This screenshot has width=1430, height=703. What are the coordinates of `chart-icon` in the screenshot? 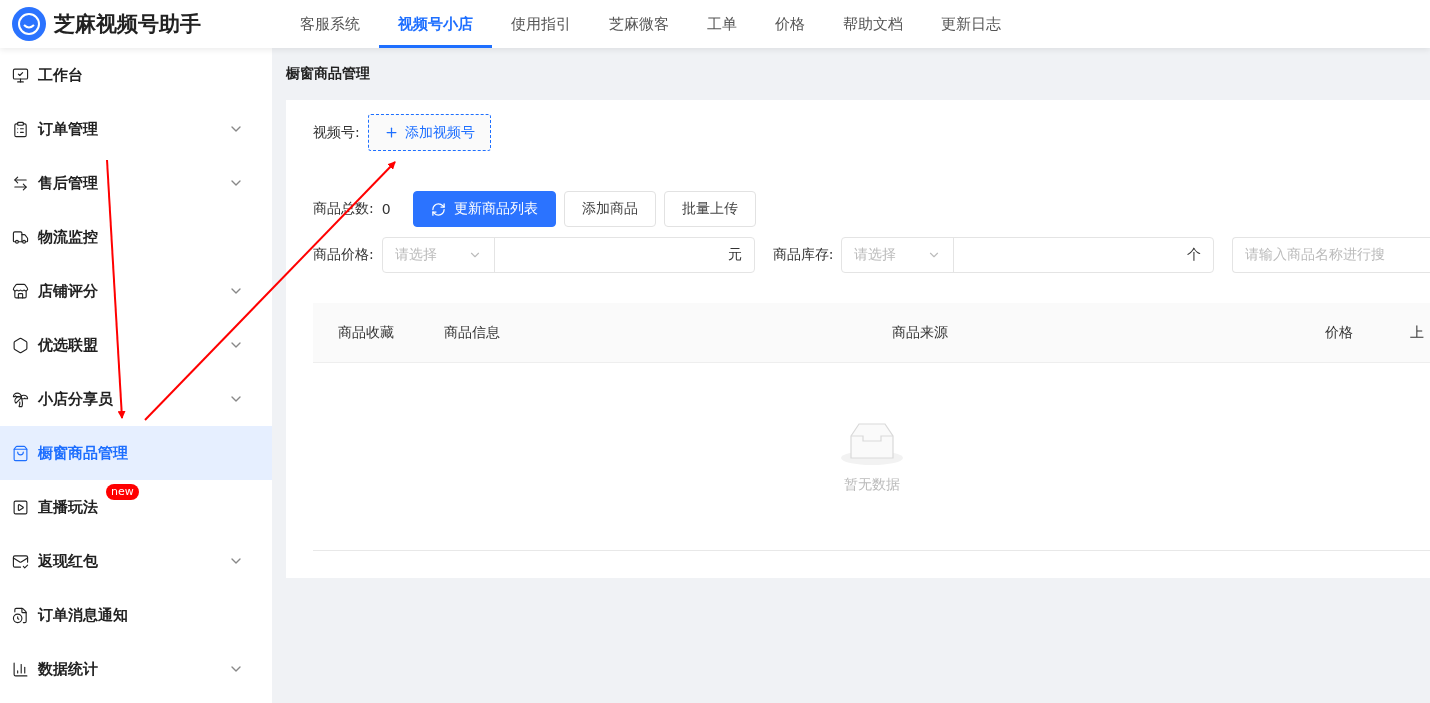 It's located at (20, 669).